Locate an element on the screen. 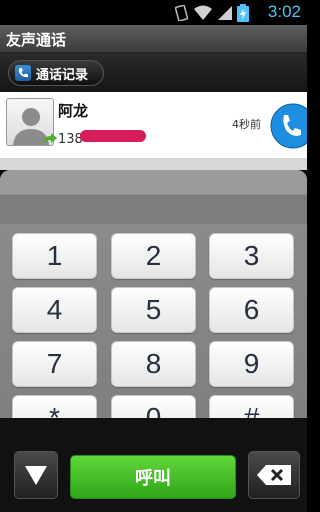 This screenshot has width=320, height=512. call-log-tab: 通话记录 is located at coordinates (56, 73).